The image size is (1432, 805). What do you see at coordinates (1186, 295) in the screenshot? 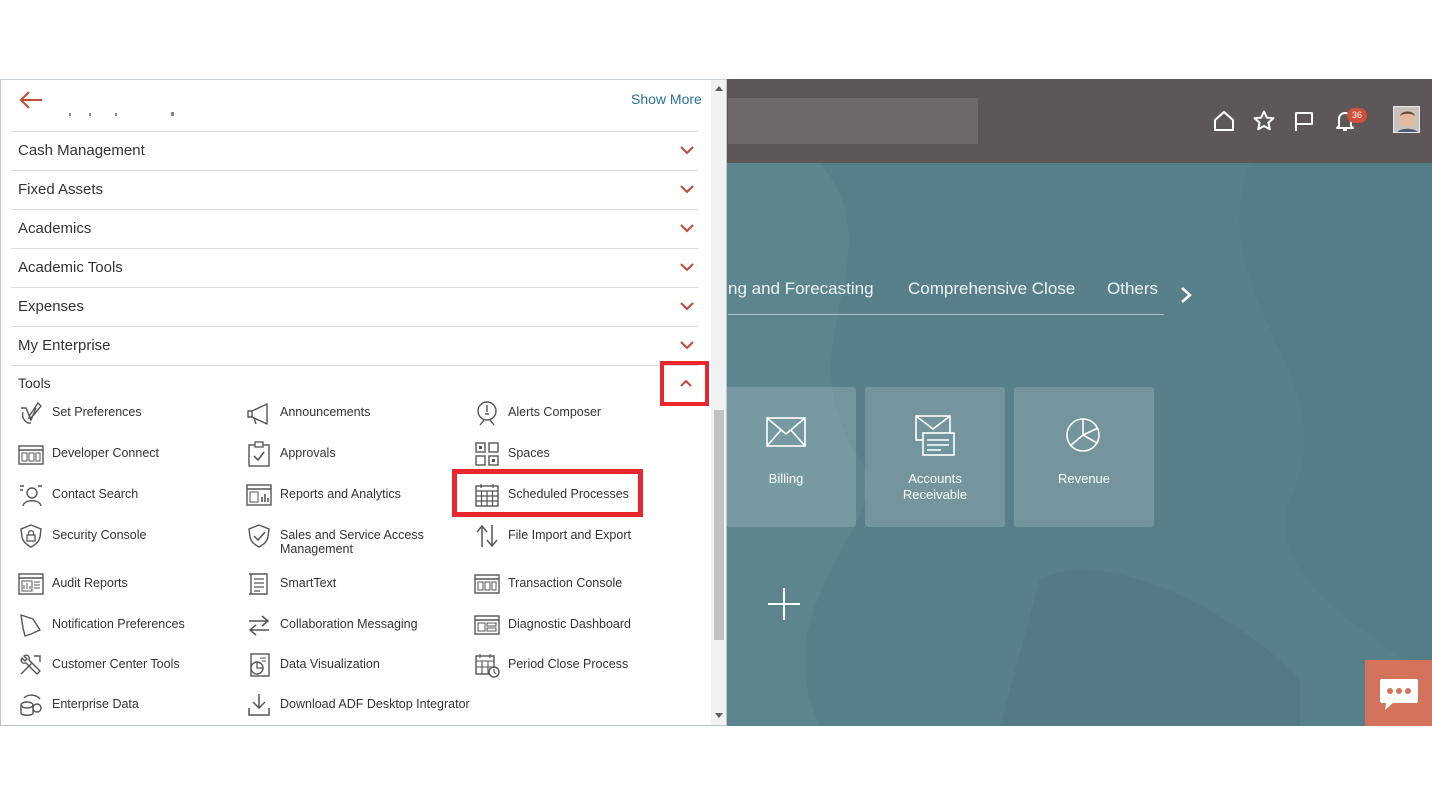
I see `chevron-right-icon` at bounding box center [1186, 295].